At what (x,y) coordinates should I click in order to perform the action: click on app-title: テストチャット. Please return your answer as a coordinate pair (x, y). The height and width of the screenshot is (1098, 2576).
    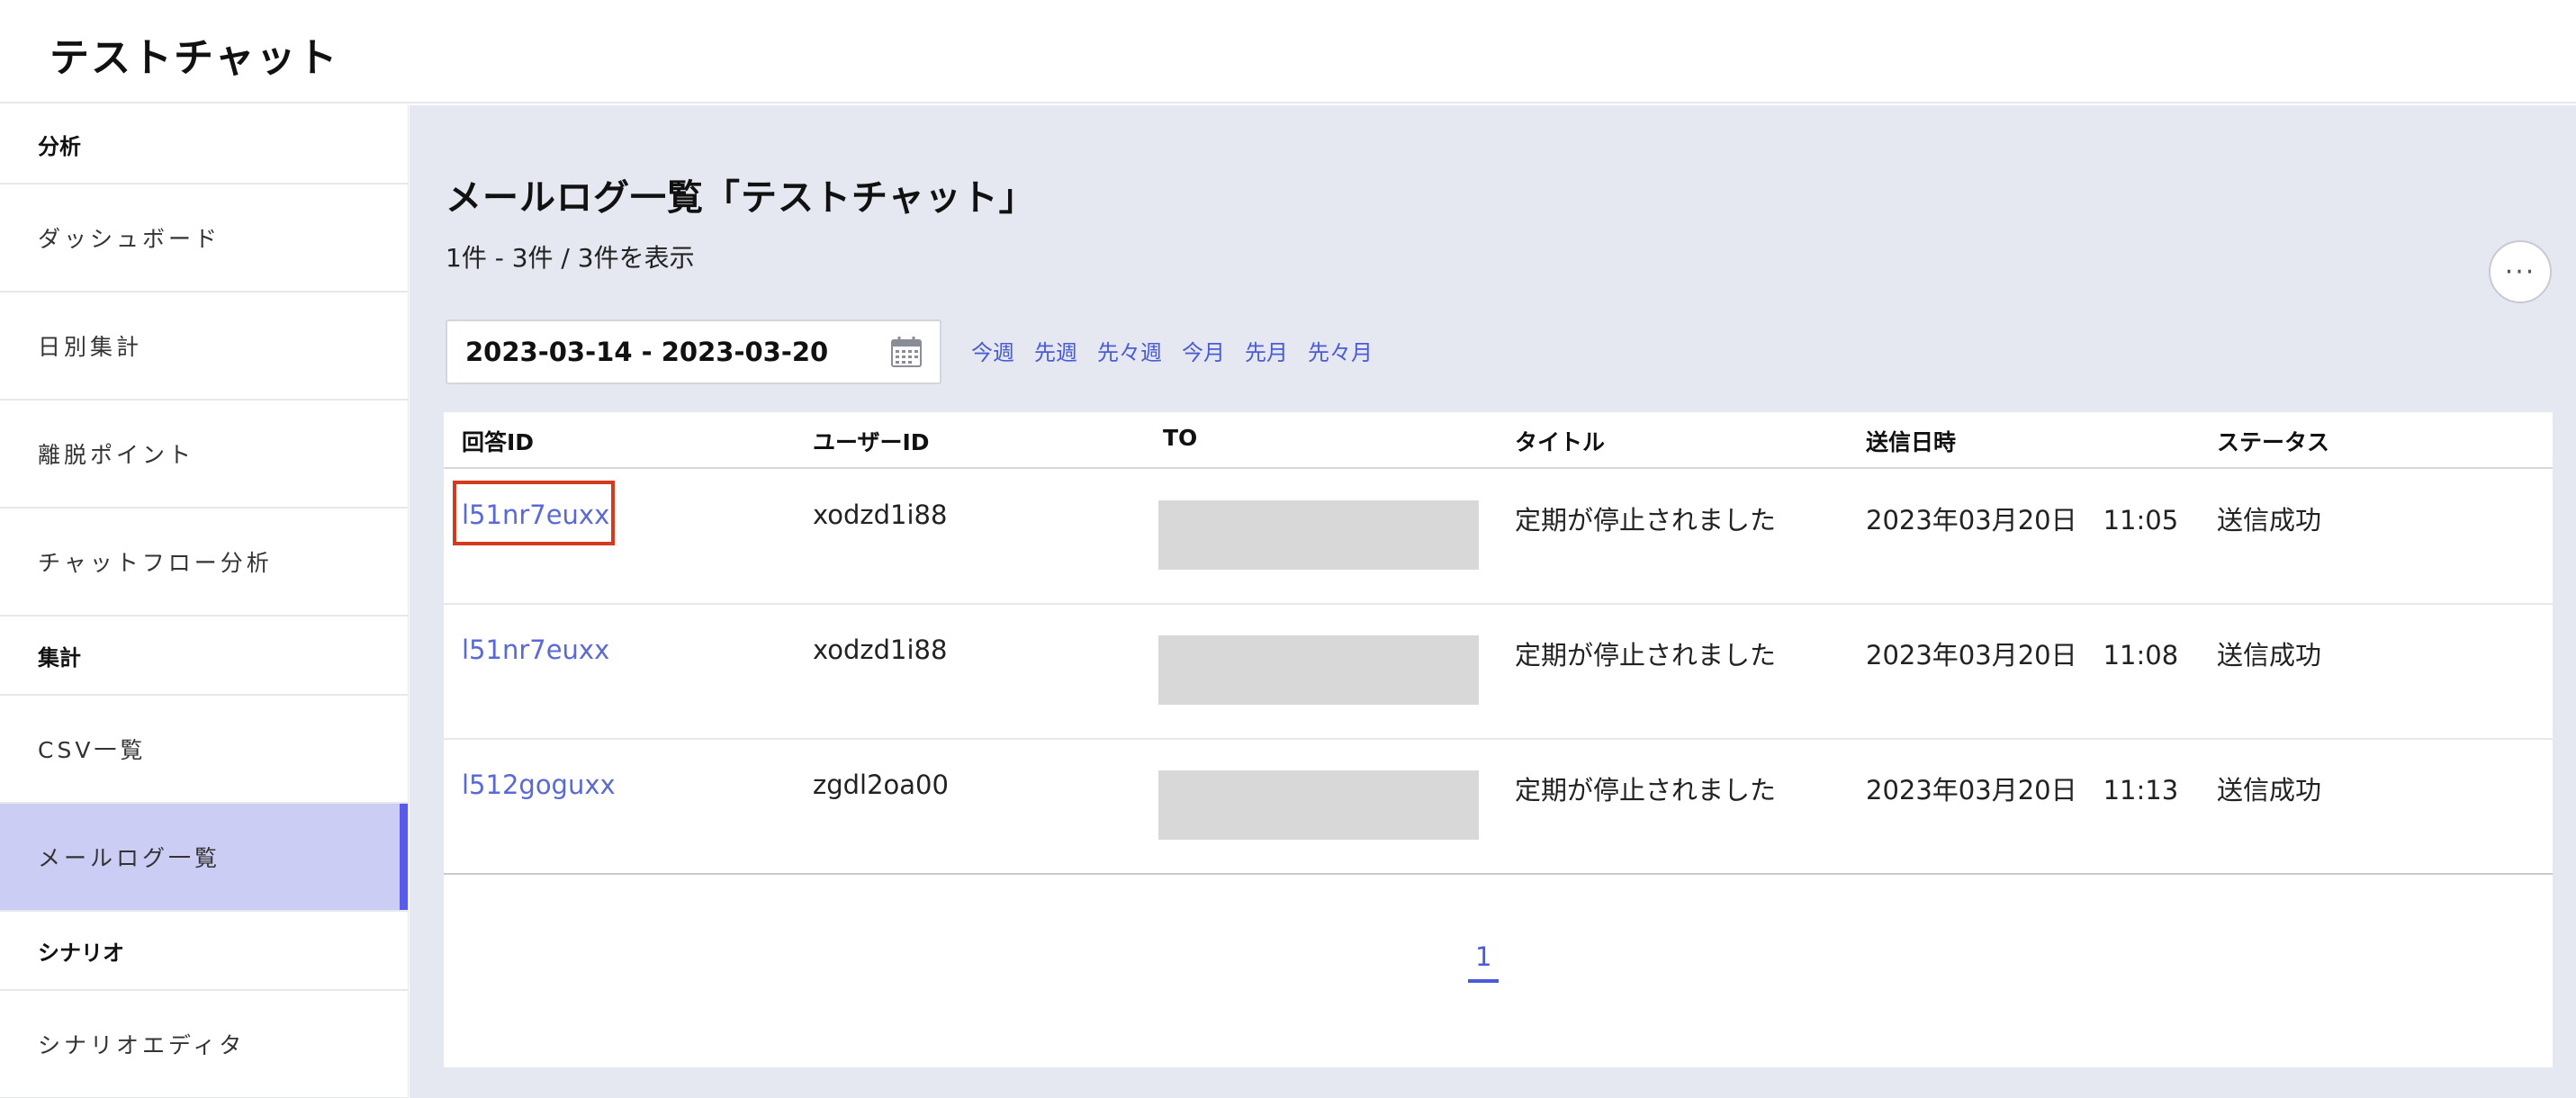
    Looking at the image, I should click on (194, 58).